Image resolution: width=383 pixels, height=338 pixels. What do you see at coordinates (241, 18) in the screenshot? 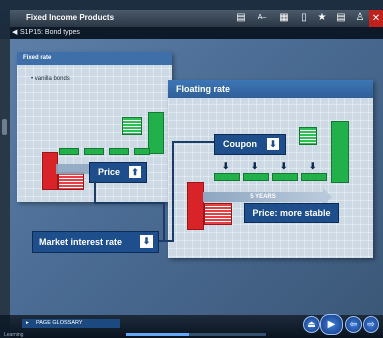
I see `book-icon: ▤` at bounding box center [241, 18].